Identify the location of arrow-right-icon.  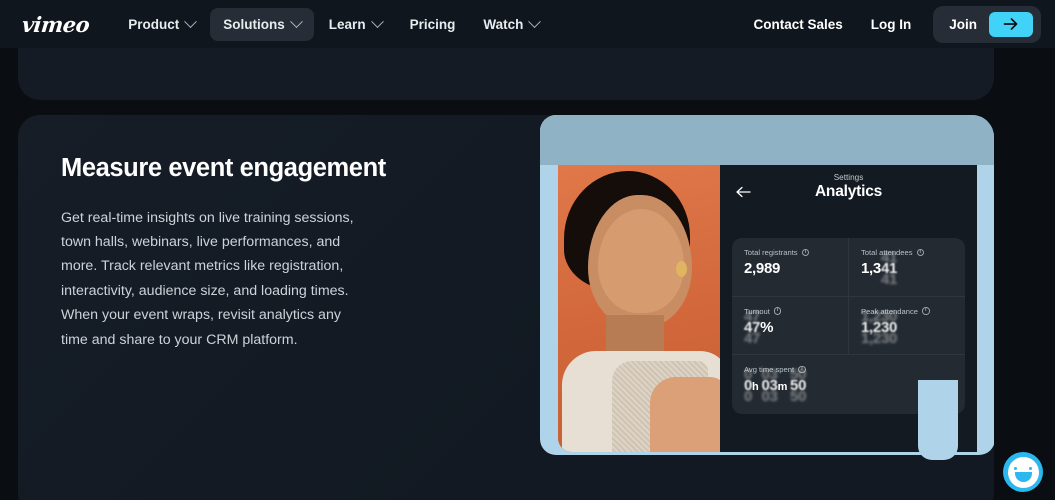
(1011, 24).